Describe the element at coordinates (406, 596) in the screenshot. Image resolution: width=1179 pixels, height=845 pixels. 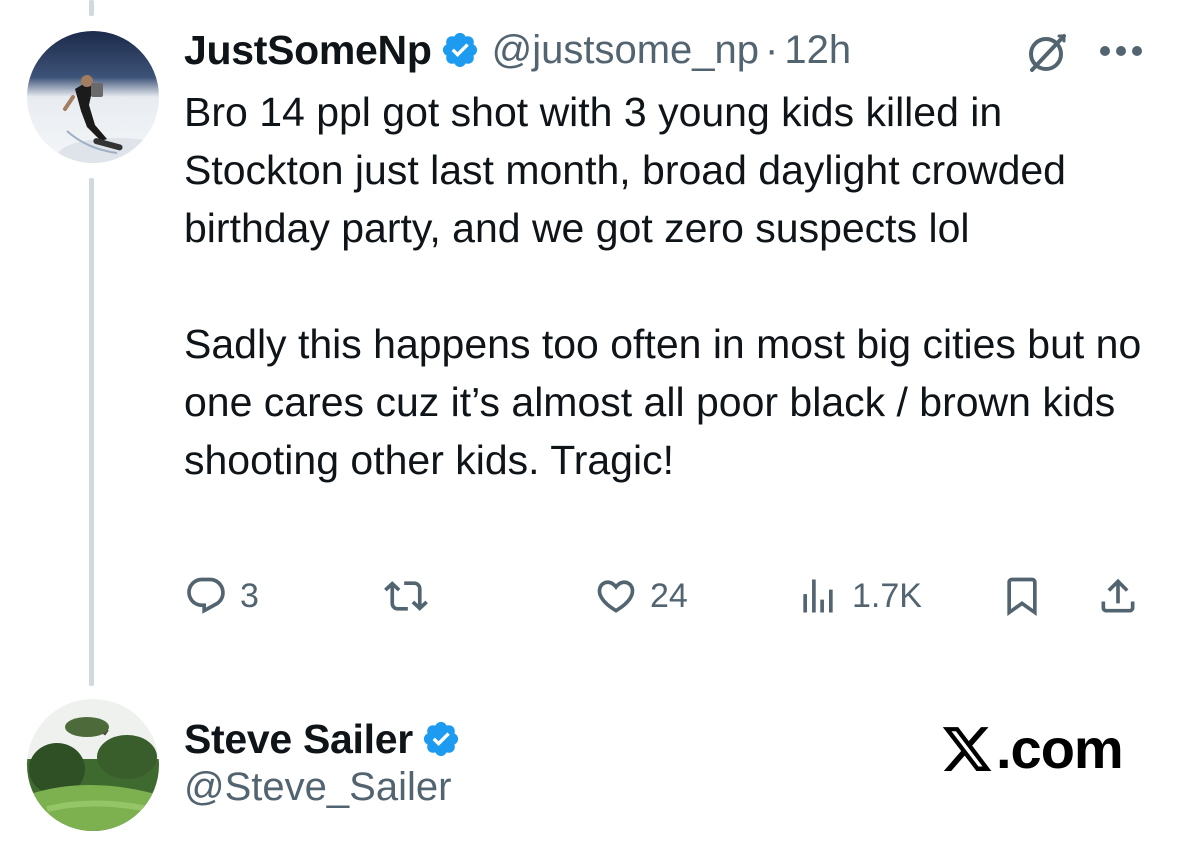
I see `repost-icon` at that location.